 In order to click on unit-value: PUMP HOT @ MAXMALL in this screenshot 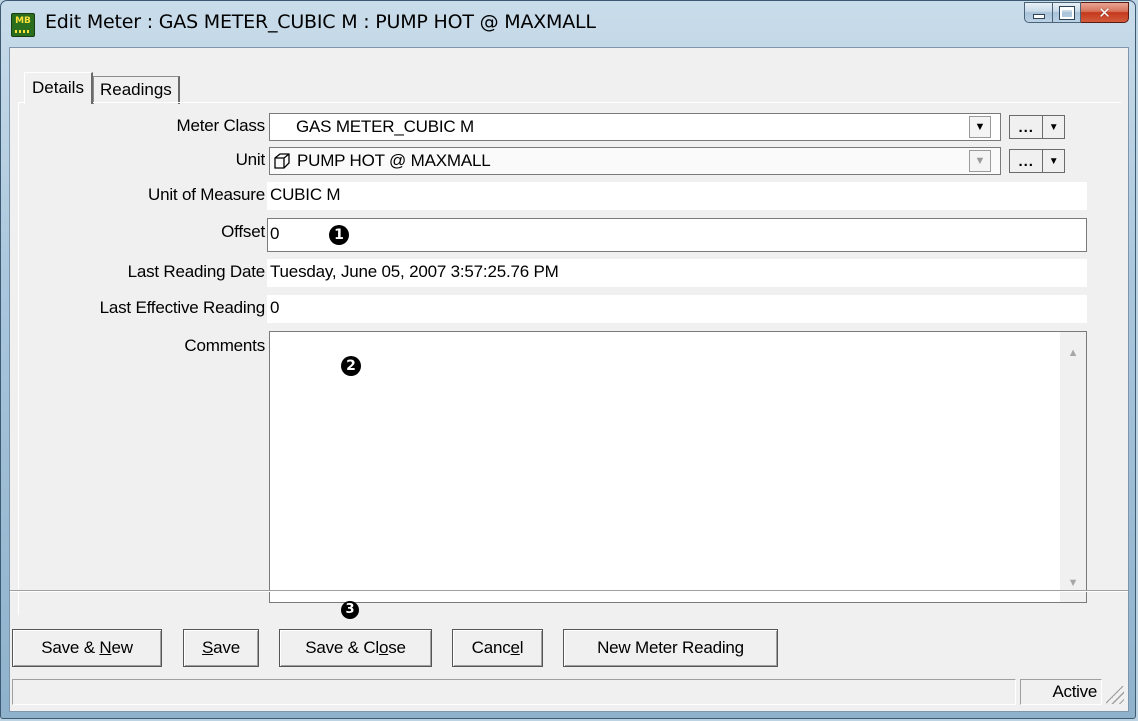, I will do `click(394, 160)`.